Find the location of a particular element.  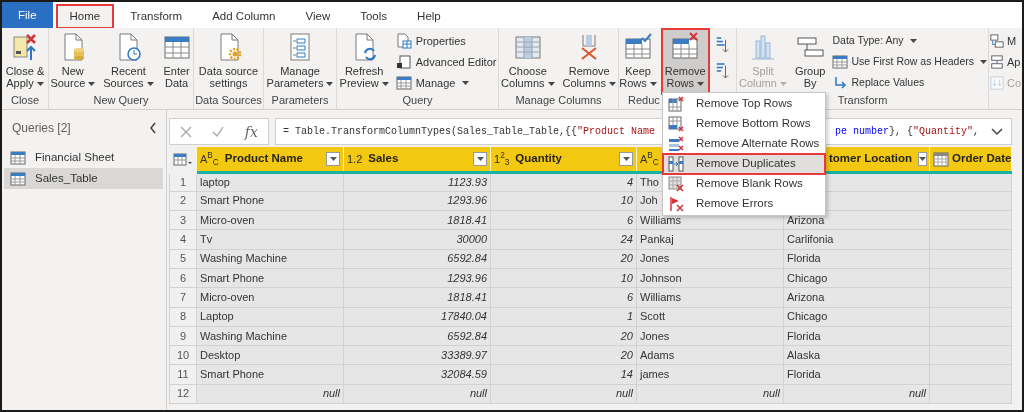

ribbon-button: Properties is located at coordinates (446, 41).